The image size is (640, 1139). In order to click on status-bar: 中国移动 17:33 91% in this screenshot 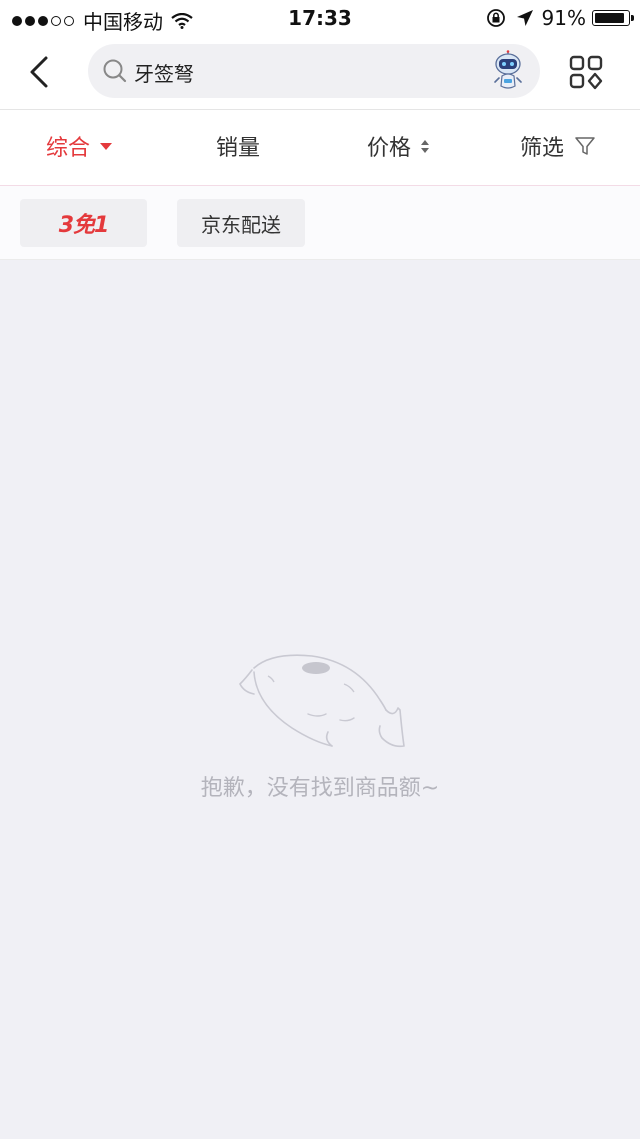, I will do `click(320, 18)`.